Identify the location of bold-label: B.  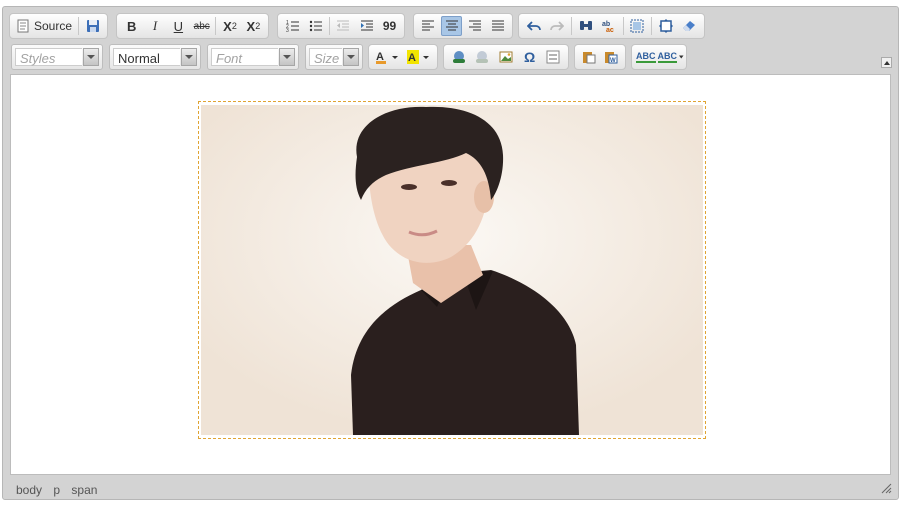
(131, 26).